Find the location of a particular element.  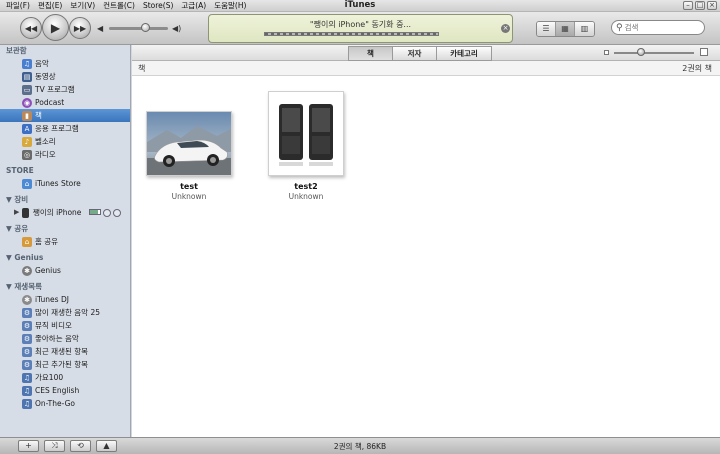

previous-button: ◀◀ is located at coordinates (31, 28).